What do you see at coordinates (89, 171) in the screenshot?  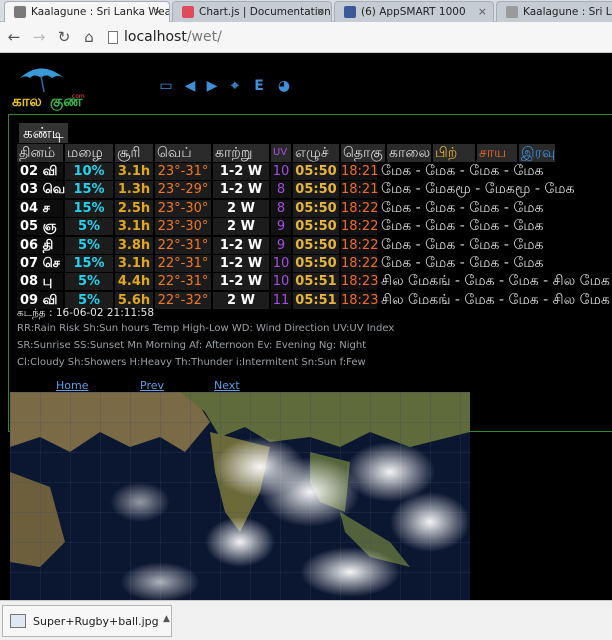 I see `cell-rain-risk: 10%` at bounding box center [89, 171].